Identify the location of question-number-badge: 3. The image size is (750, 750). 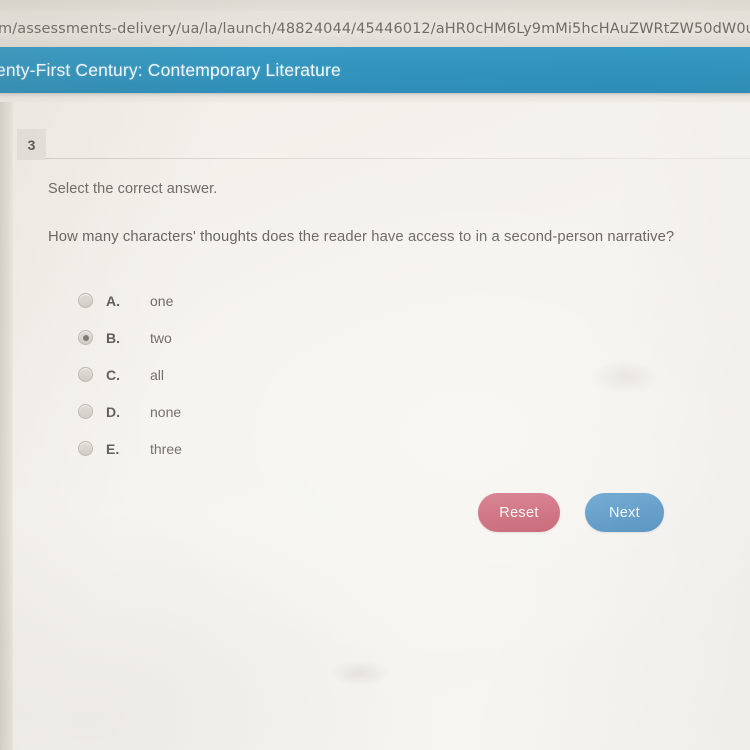
(31, 144).